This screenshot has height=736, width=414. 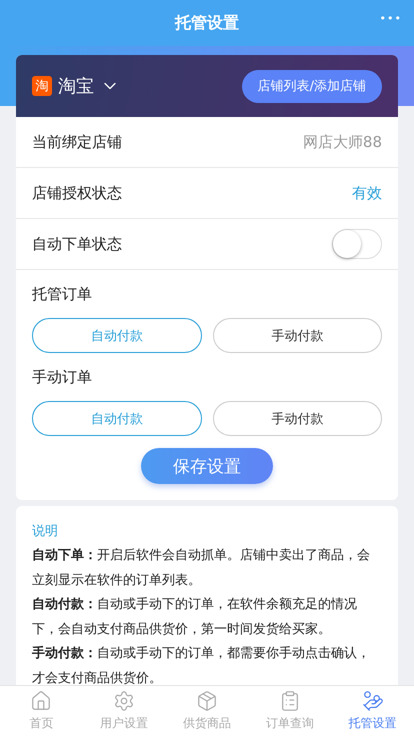 What do you see at coordinates (367, 193) in the screenshot?
I see `status-value: 有效` at bounding box center [367, 193].